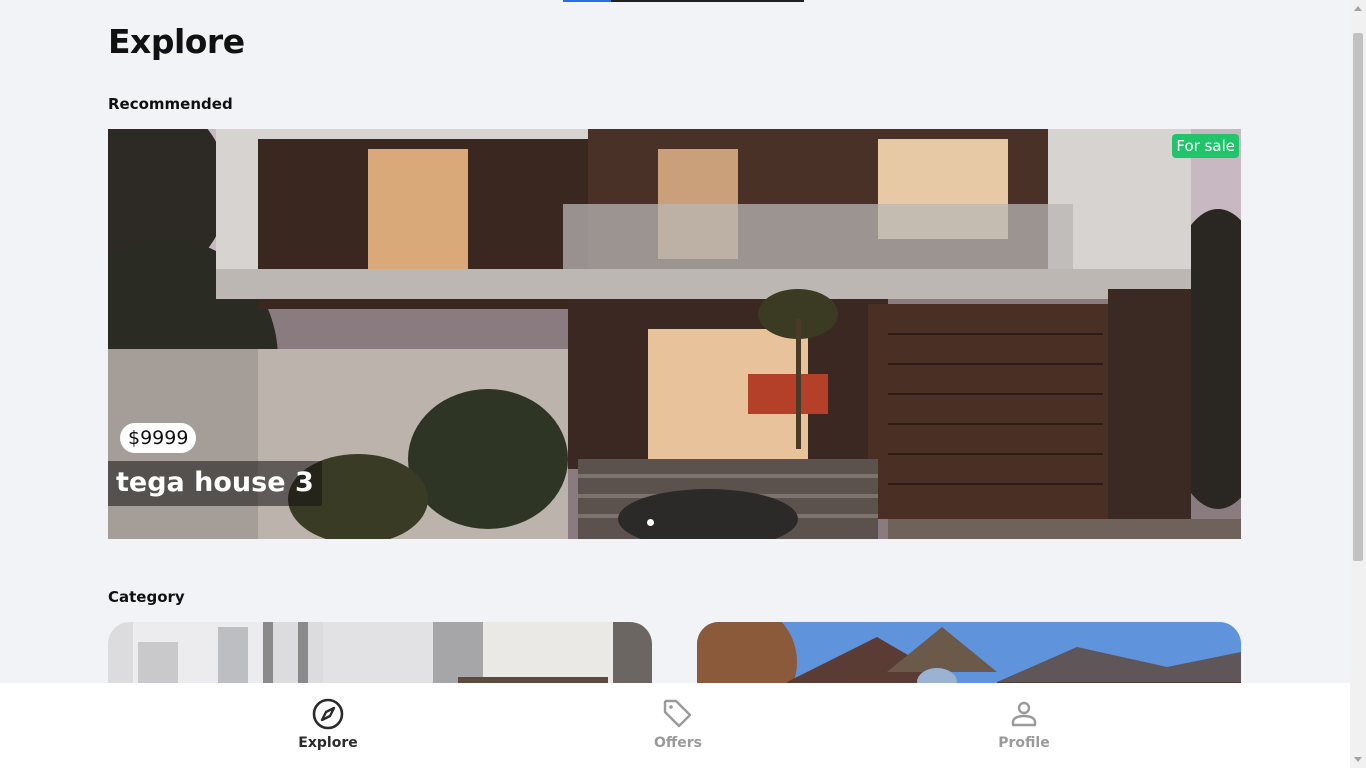  I want to click on nav-item-profile: Profile, so click(1024, 724).